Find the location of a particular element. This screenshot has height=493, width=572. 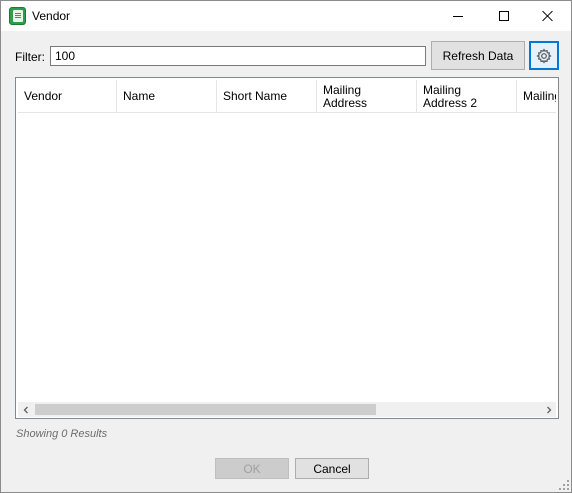

filter-input is located at coordinates (238, 56).